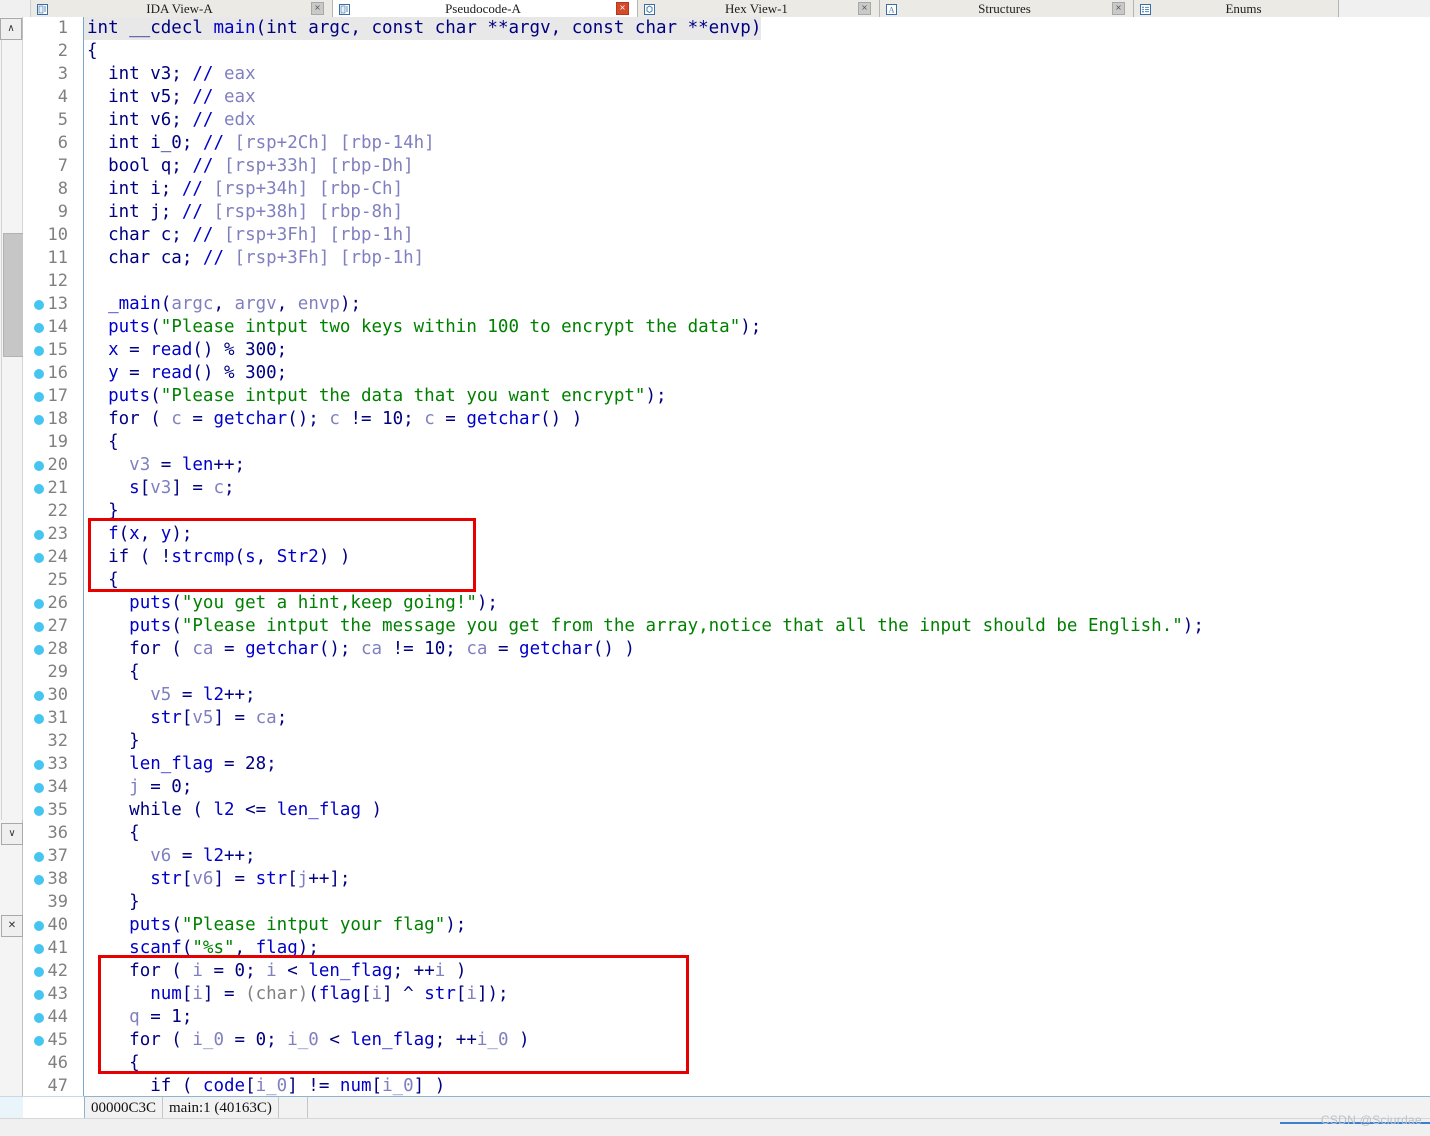  I want to click on line-number: 37, so click(57, 856).